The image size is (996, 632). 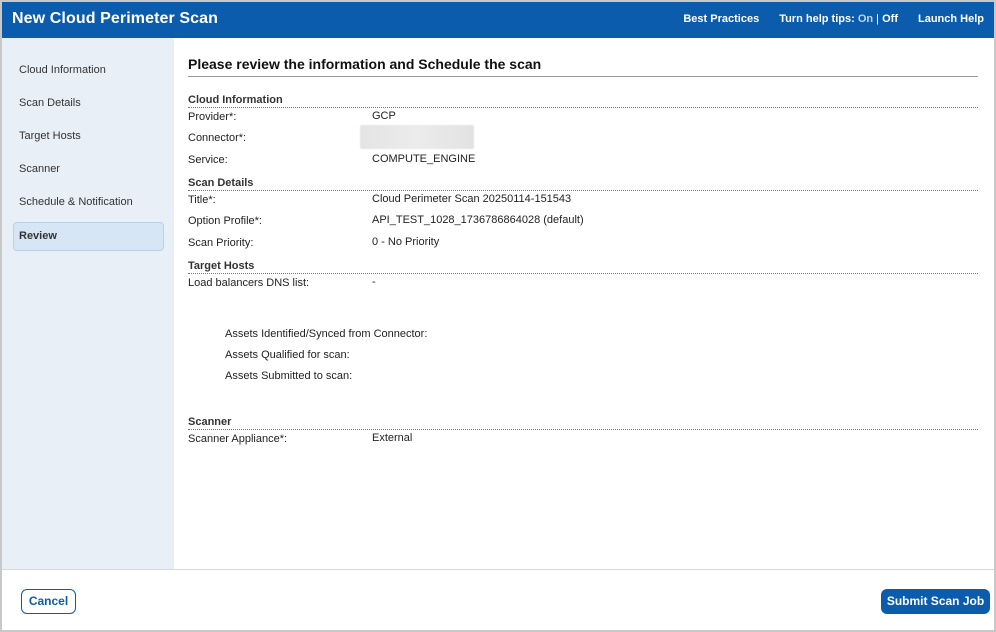 I want to click on scanner-appliance-label: Scanner Appliance*:, so click(x=238, y=439).